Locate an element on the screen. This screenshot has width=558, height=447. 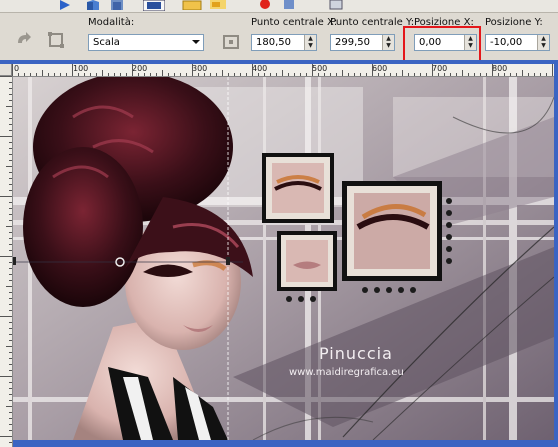
mode-dropdown: Scala is located at coordinates (146, 42).